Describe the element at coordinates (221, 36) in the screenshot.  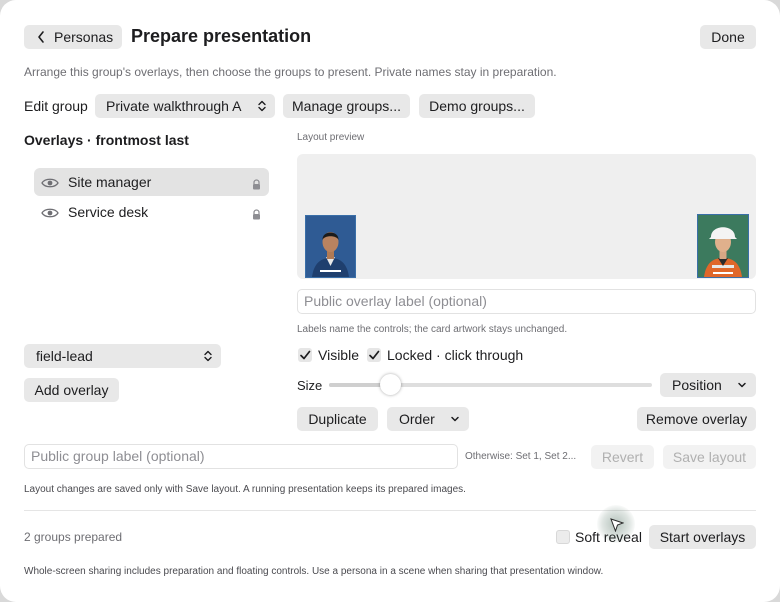
I see `page-title: Prepare presentation` at that location.